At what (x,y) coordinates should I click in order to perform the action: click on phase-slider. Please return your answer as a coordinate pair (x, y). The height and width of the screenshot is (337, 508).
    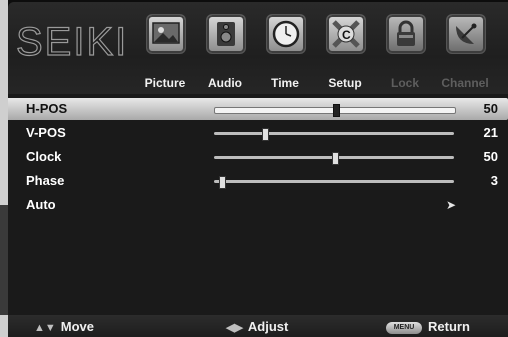
    Looking at the image, I should click on (334, 182).